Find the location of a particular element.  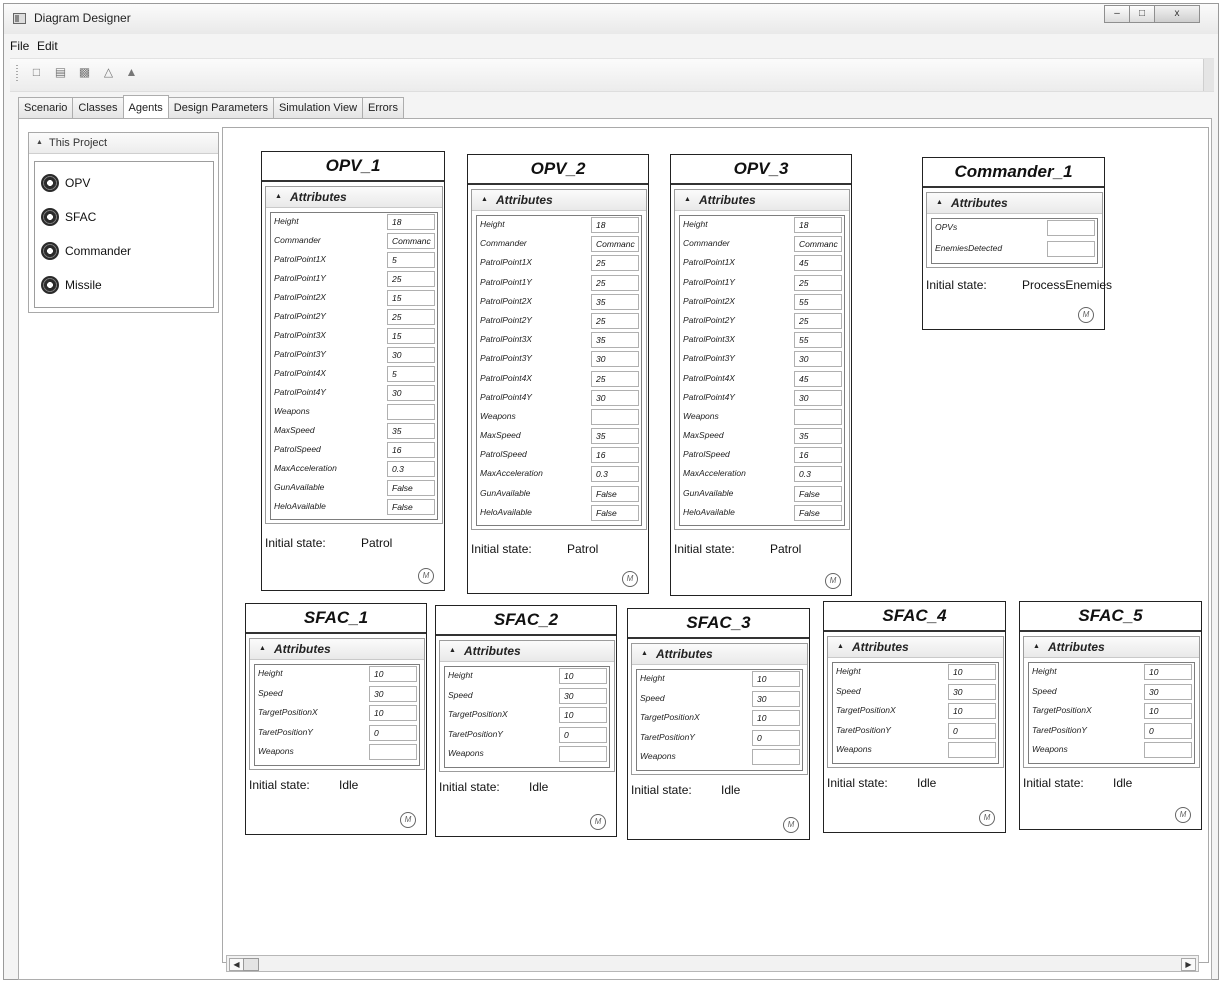

toolbar-grip is located at coordinates (17, 74).